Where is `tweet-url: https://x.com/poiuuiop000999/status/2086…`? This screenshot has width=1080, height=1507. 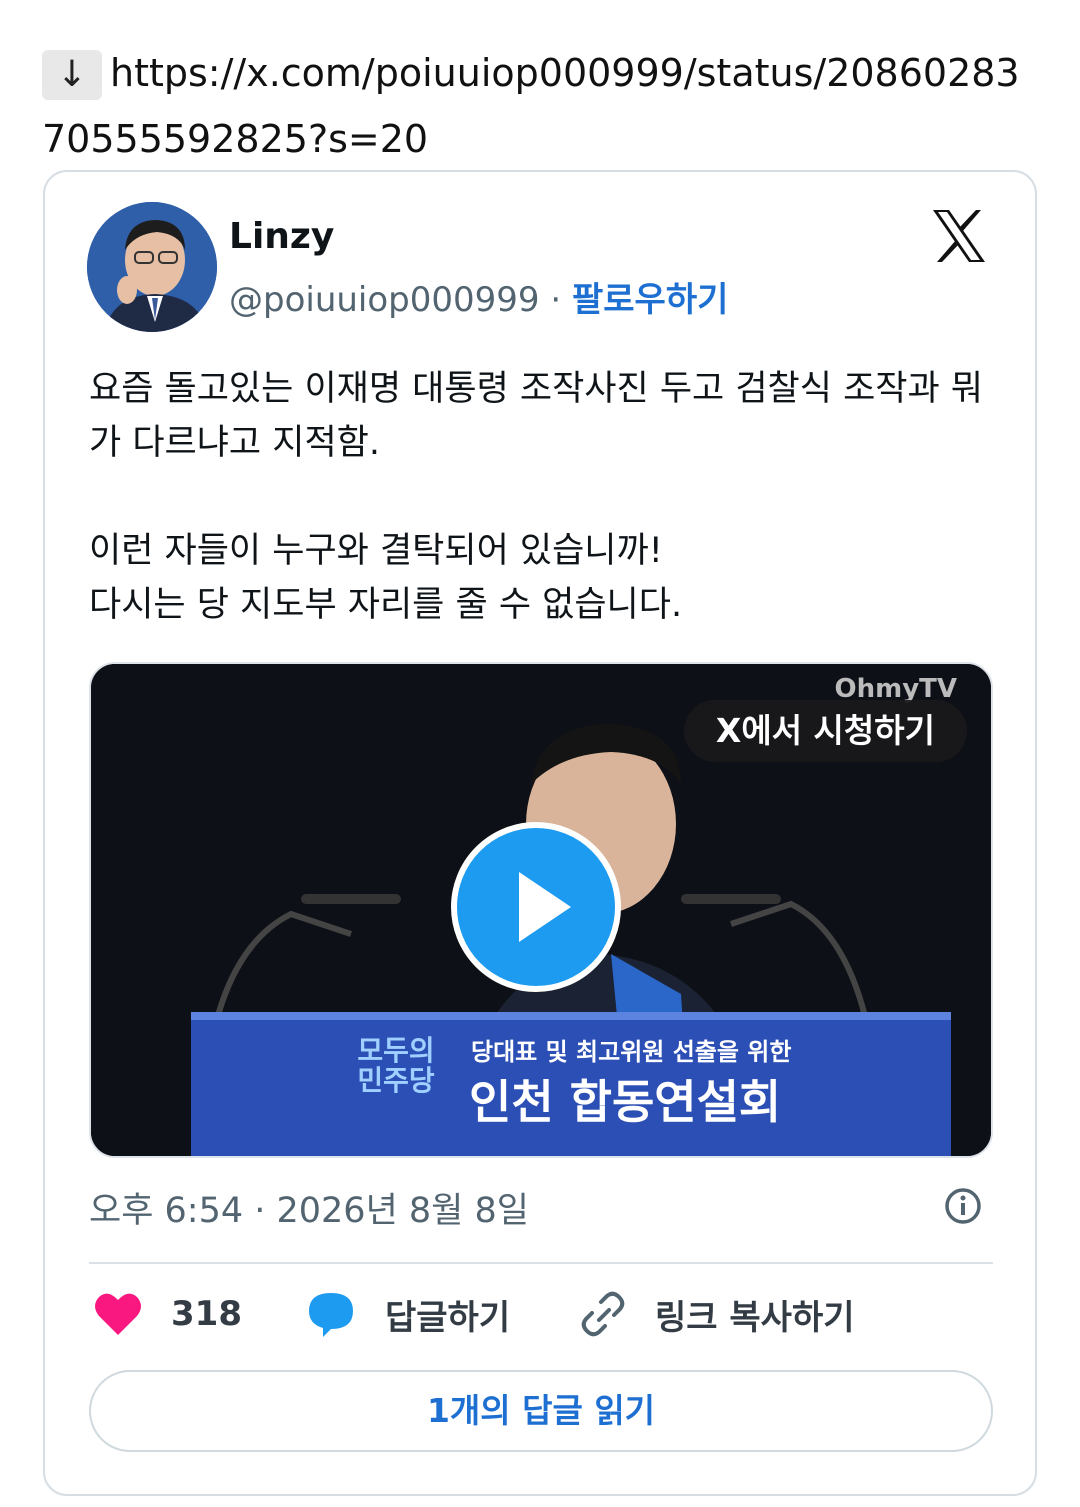
tweet-url: https://x.com/poiuuiop000999/status/2086… is located at coordinates (531, 106).